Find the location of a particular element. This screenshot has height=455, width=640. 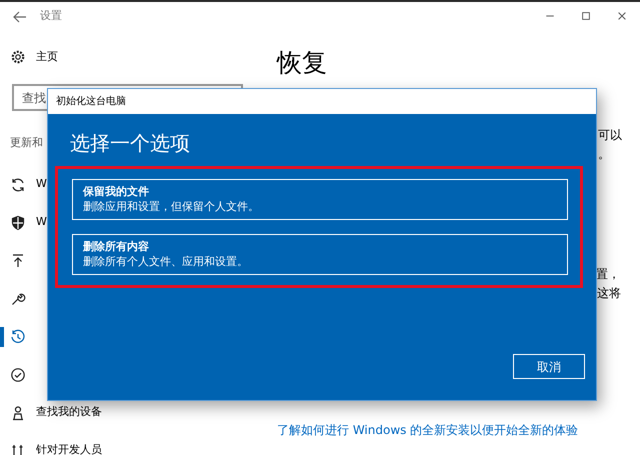

dialog-heading: 选择一个选项 is located at coordinates (130, 143).